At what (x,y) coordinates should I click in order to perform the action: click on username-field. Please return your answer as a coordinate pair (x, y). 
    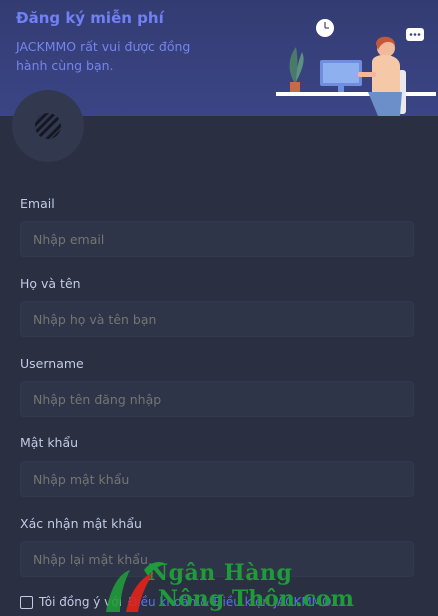
    Looking at the image, I should click on (217, 399).